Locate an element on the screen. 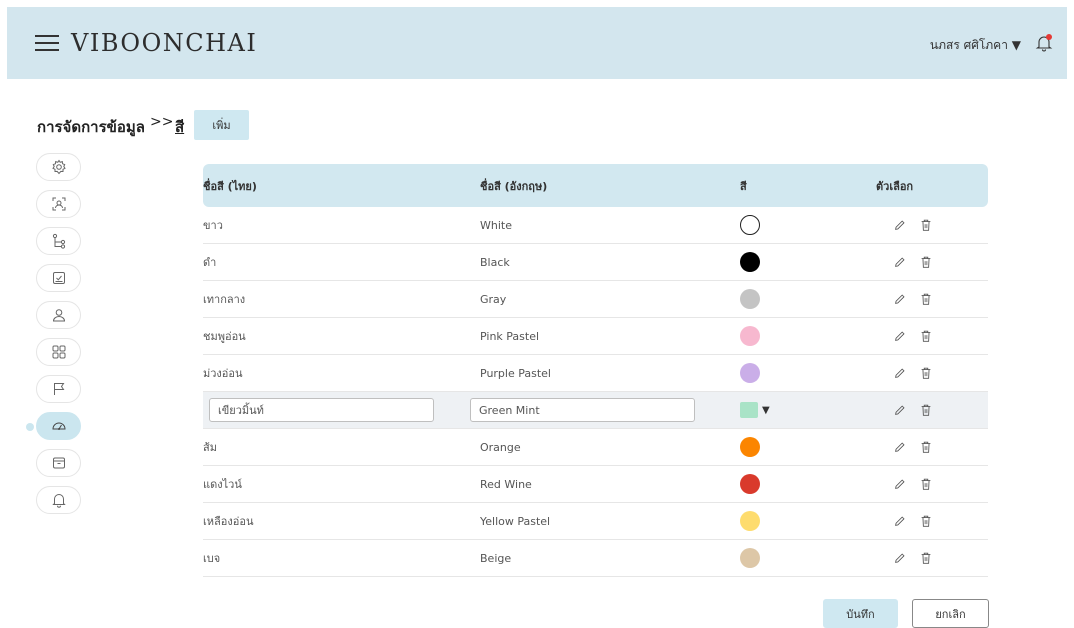  thai-name-cell: ดำ is located at coordinates (210, 262).